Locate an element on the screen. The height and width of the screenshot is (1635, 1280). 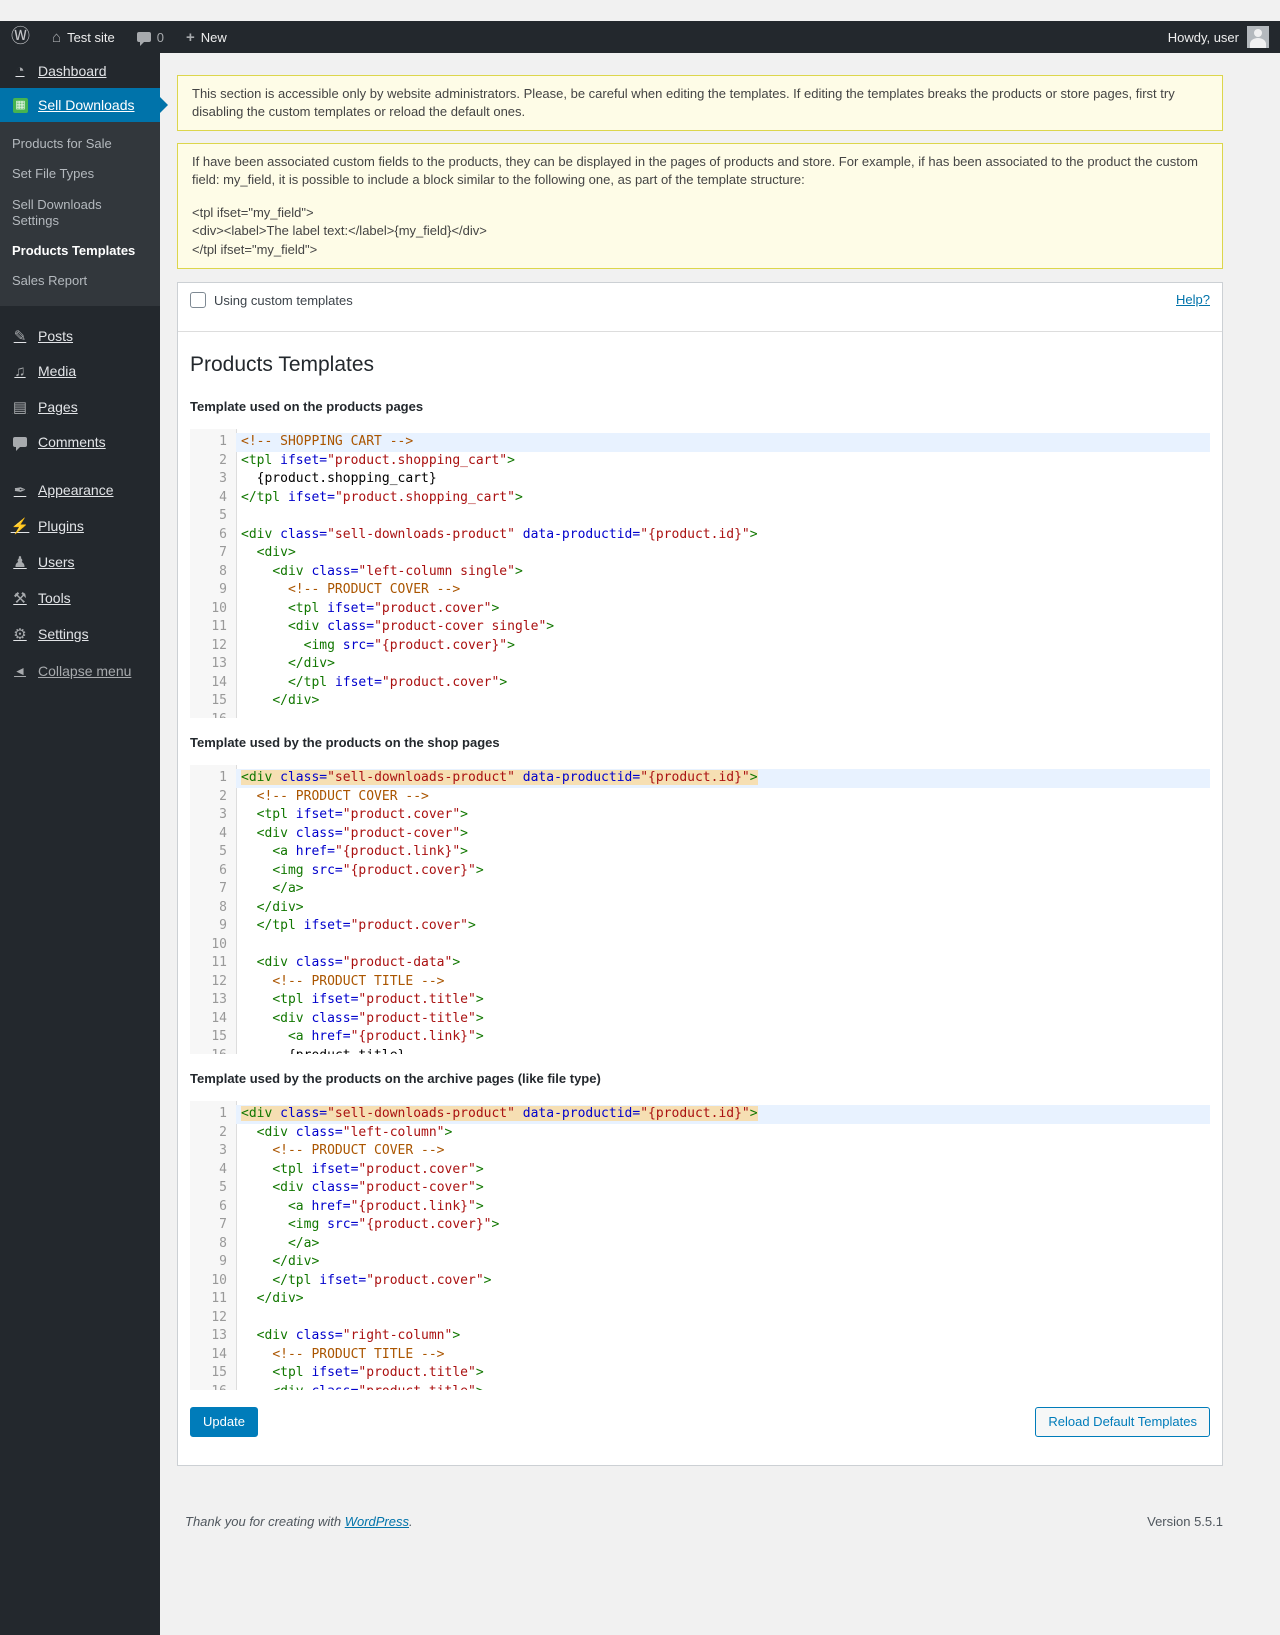
code-line: 5 <div class="product-cover"> is located at coordinates (700, 1188).